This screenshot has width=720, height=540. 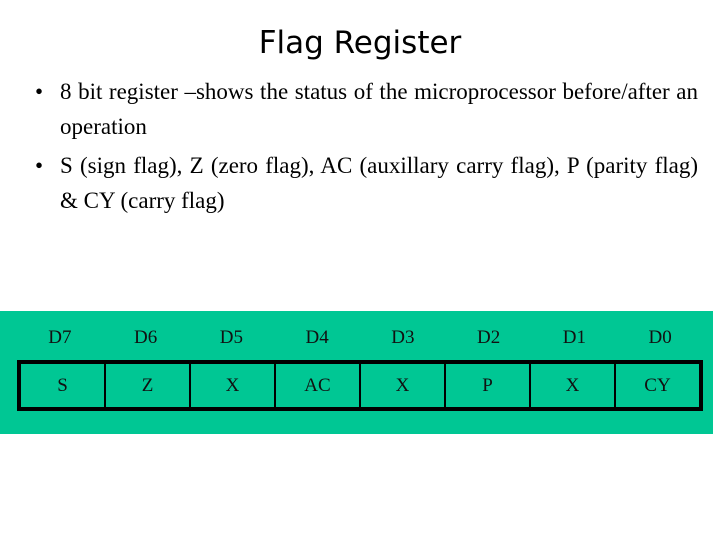 What do you see at coordinates (360, 43) in the screenshot?
I see `page-title: Flag Register` at bounding box center [360, 43].